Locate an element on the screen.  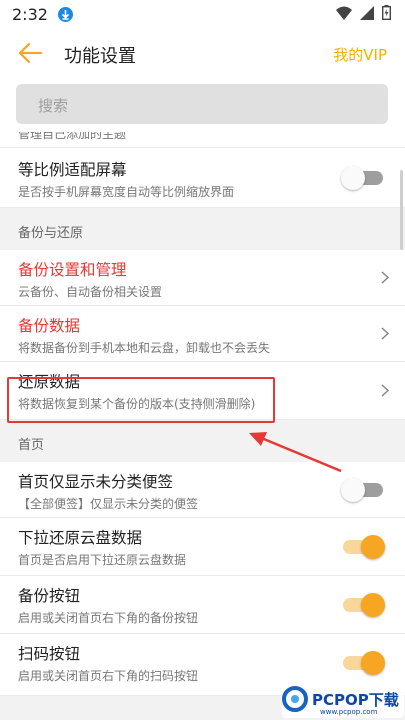
setting-pull-restore: 下拉还原云盘数据 首页是否启用下拉还原云盘数据 is located at coordinates (202, 547).